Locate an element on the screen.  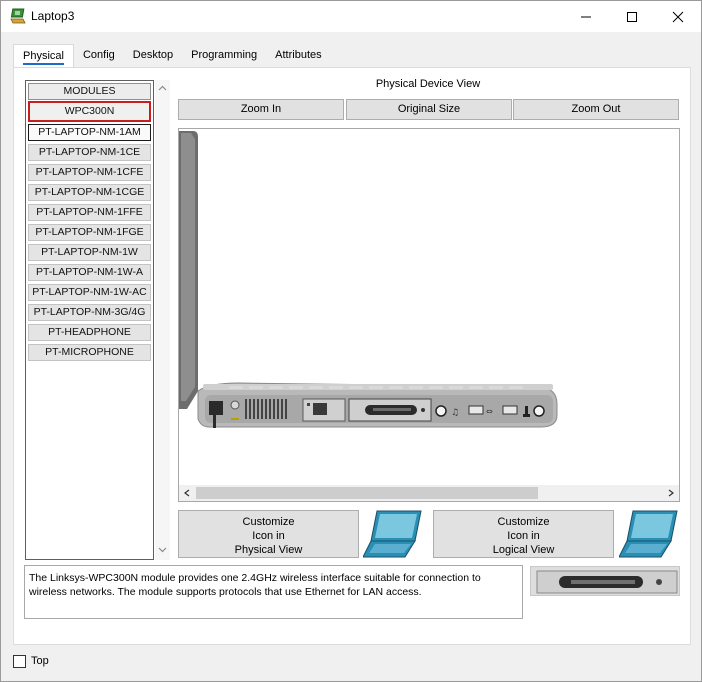
button-line: Physical View is located at coordinates (268, 550).